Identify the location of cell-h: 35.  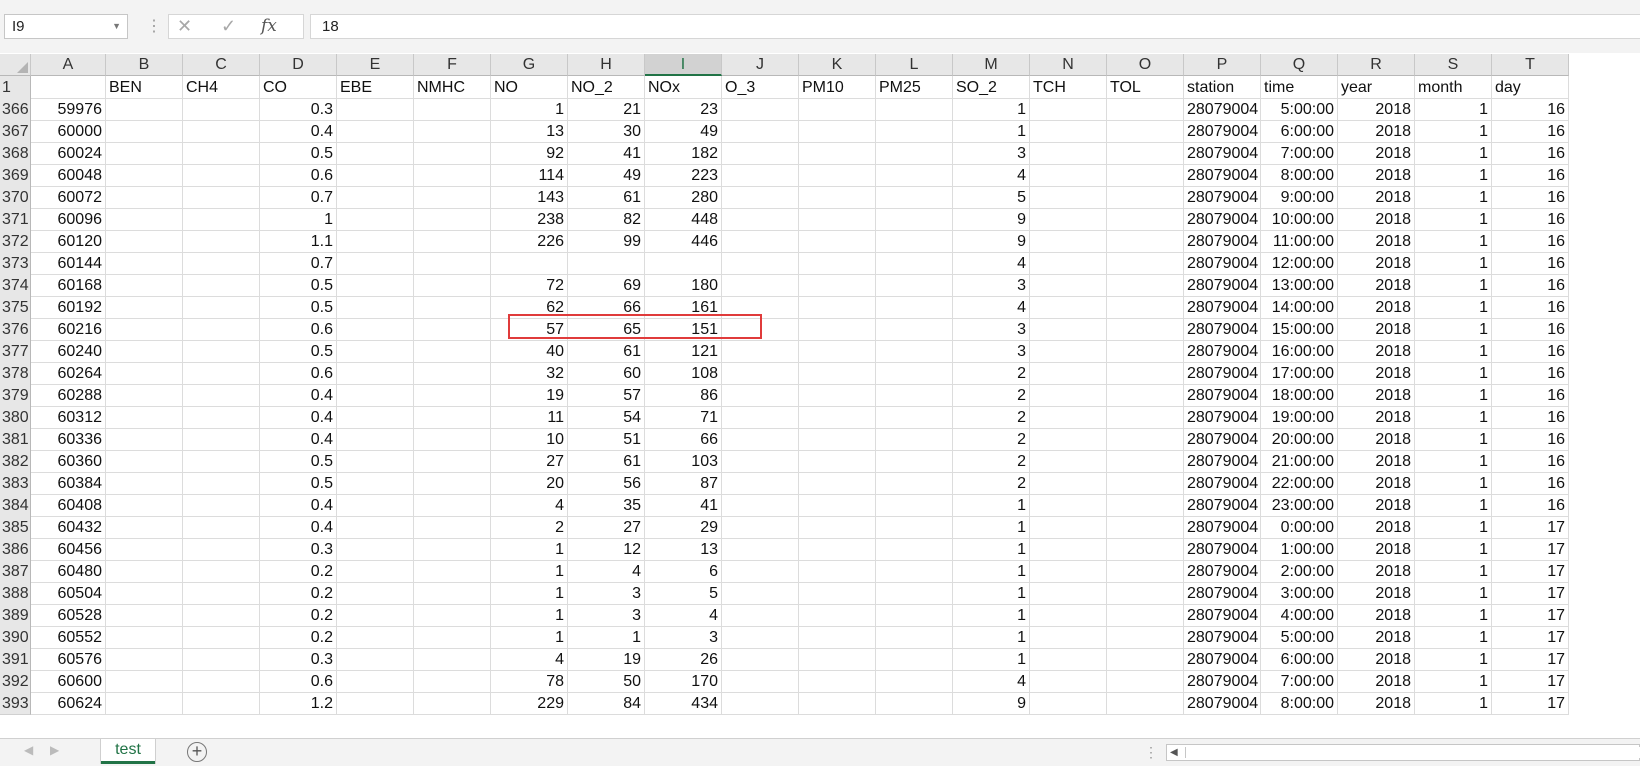
(606, 505).